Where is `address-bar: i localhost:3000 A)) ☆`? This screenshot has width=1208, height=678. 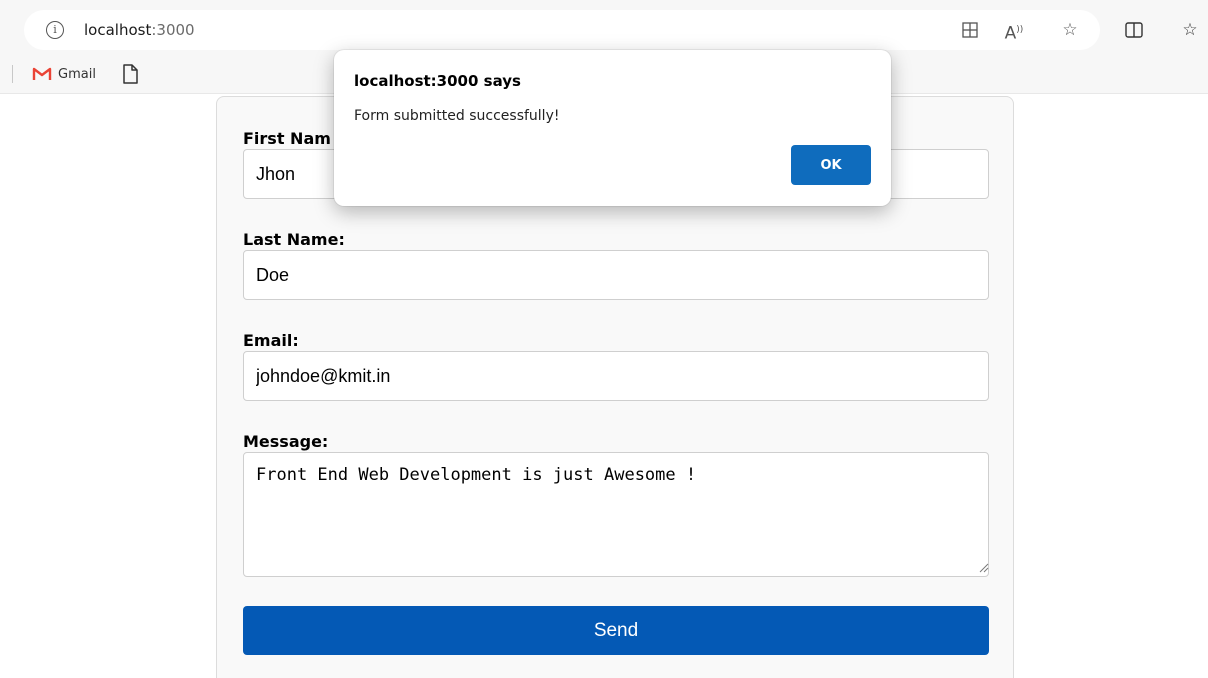 address-bar: i localhost:3000 A)) ☆ is located at coordinates (562, 30).